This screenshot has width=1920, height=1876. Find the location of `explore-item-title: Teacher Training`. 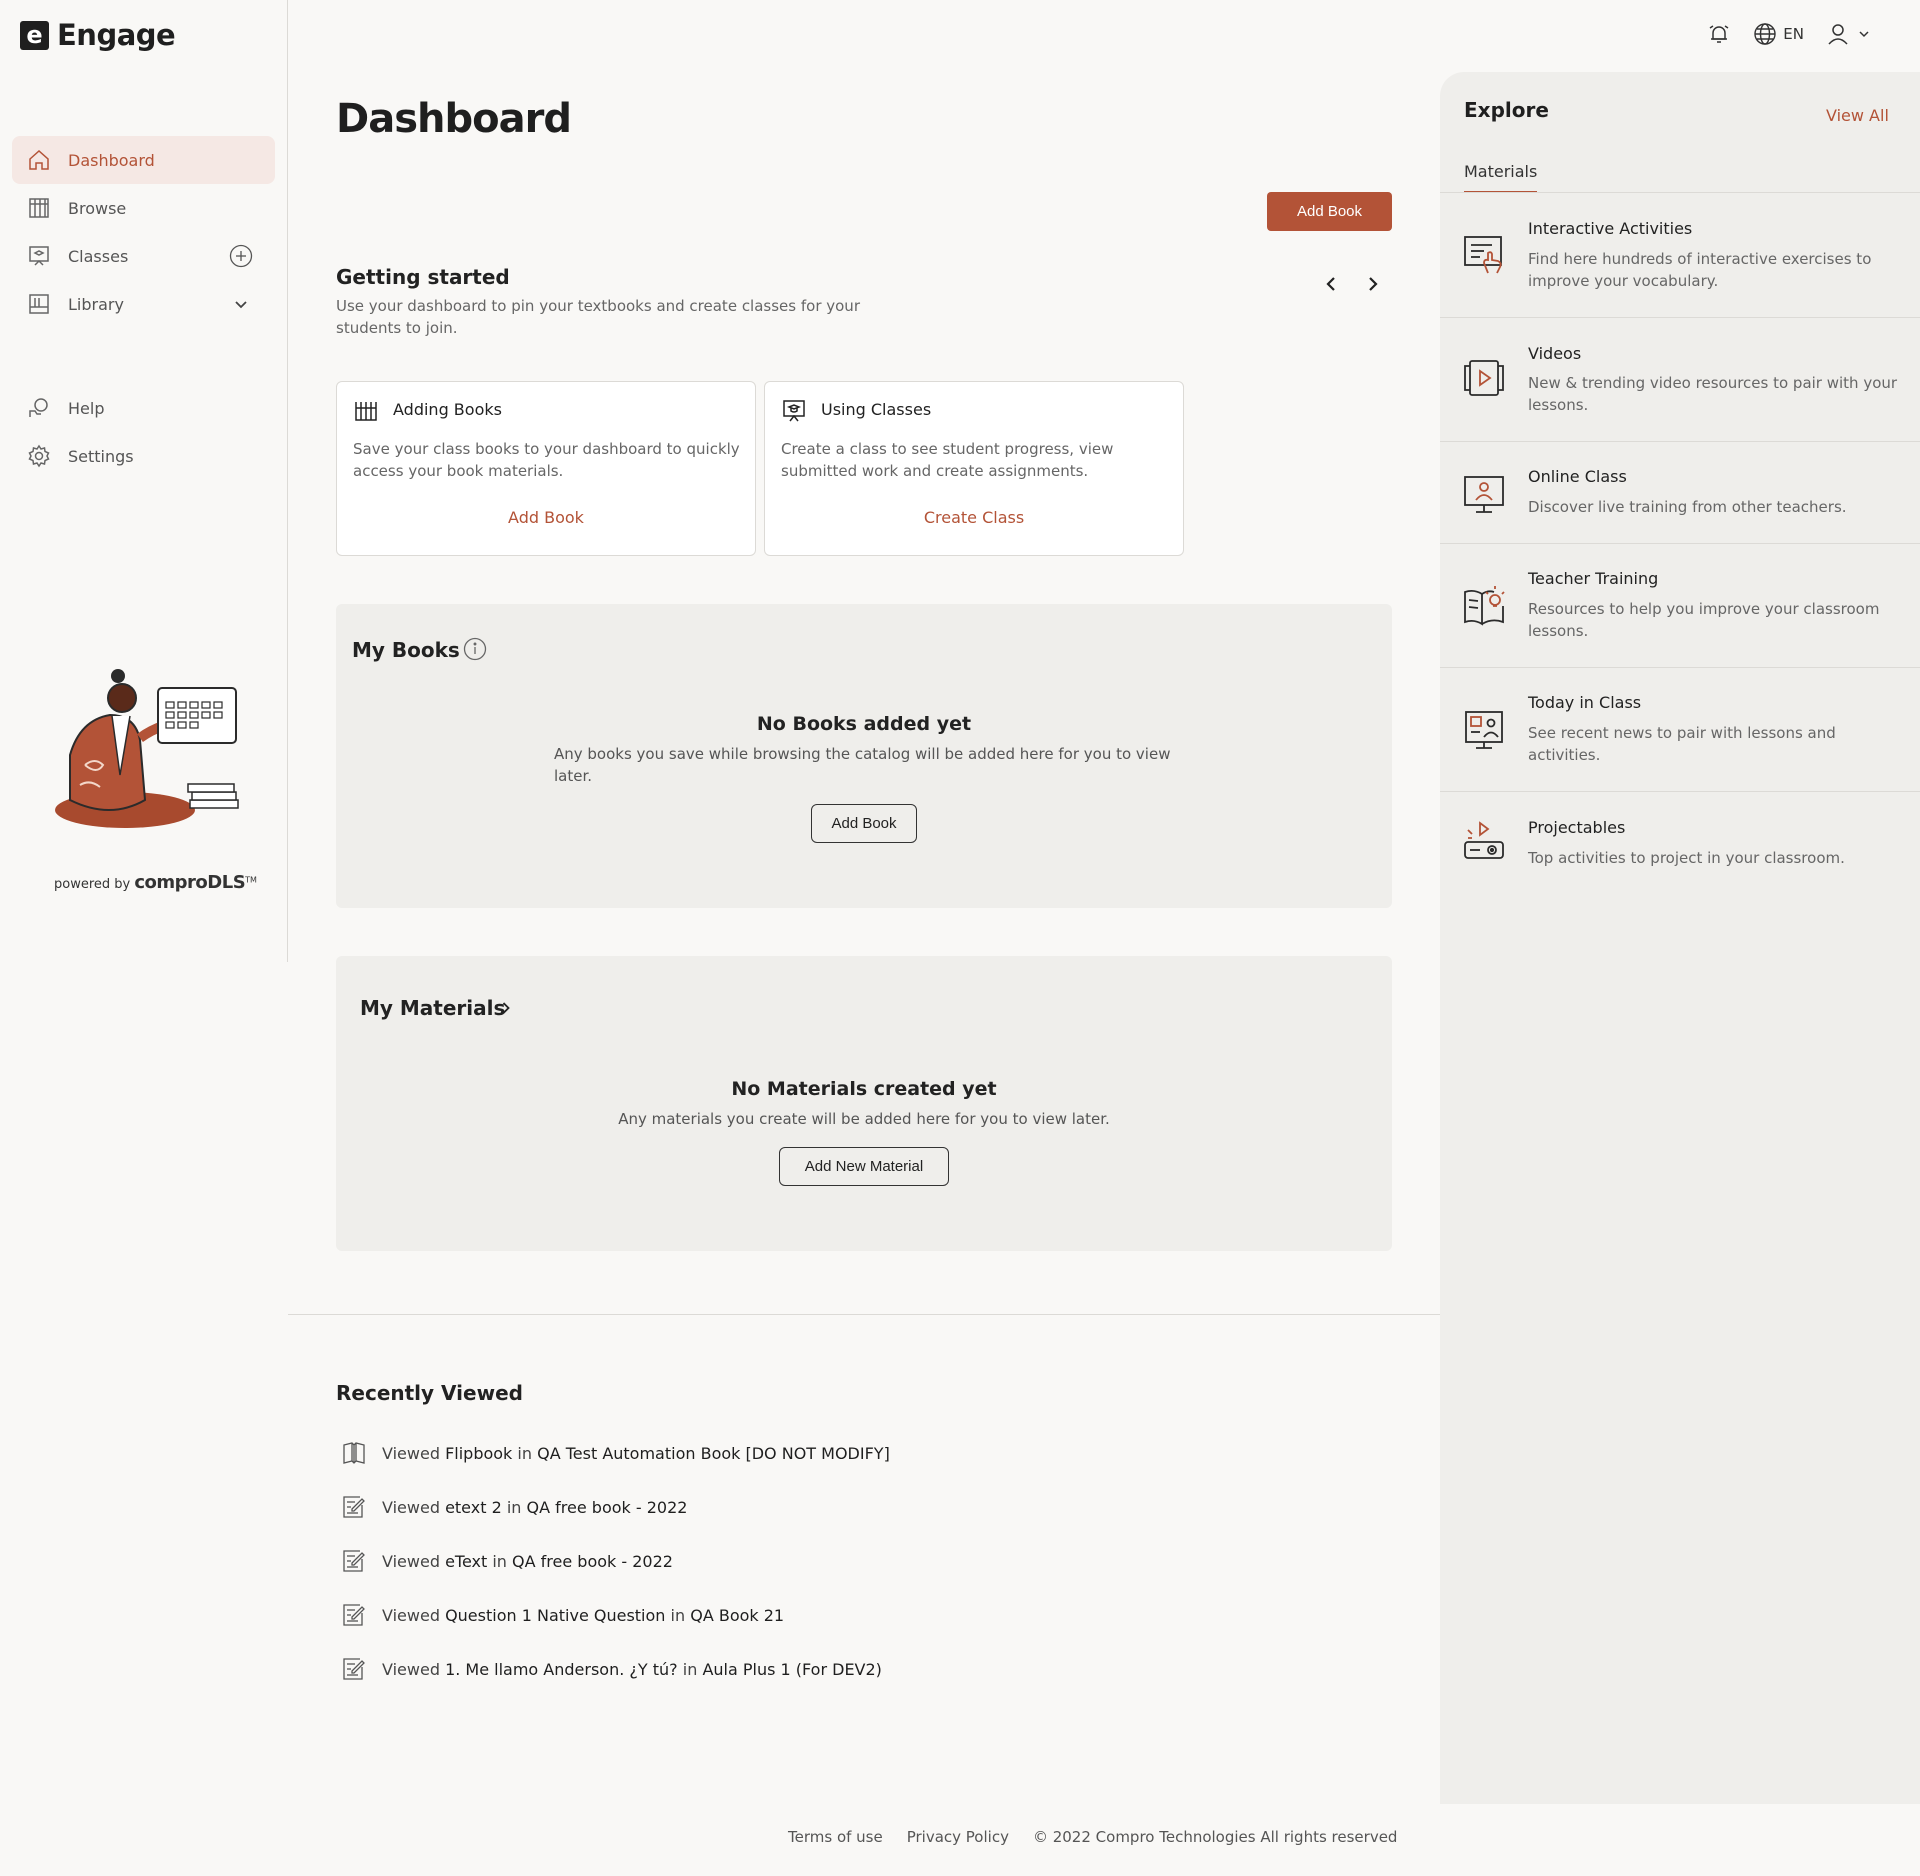

explore-item-title: Teacher Training is located at coordinates (1593, 578).